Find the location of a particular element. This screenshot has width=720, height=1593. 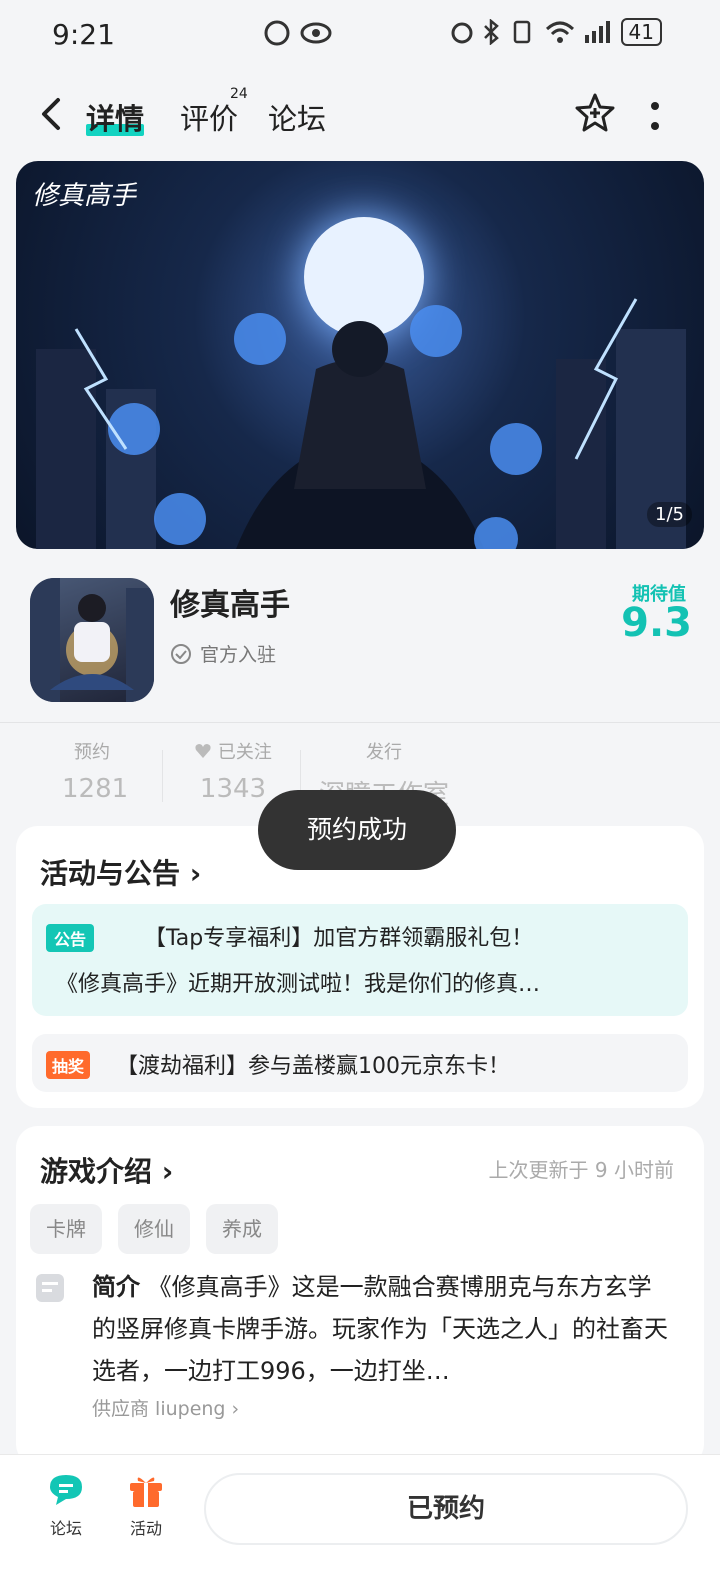

tab-forum: 论坛 is located at coordinates (297, 117).